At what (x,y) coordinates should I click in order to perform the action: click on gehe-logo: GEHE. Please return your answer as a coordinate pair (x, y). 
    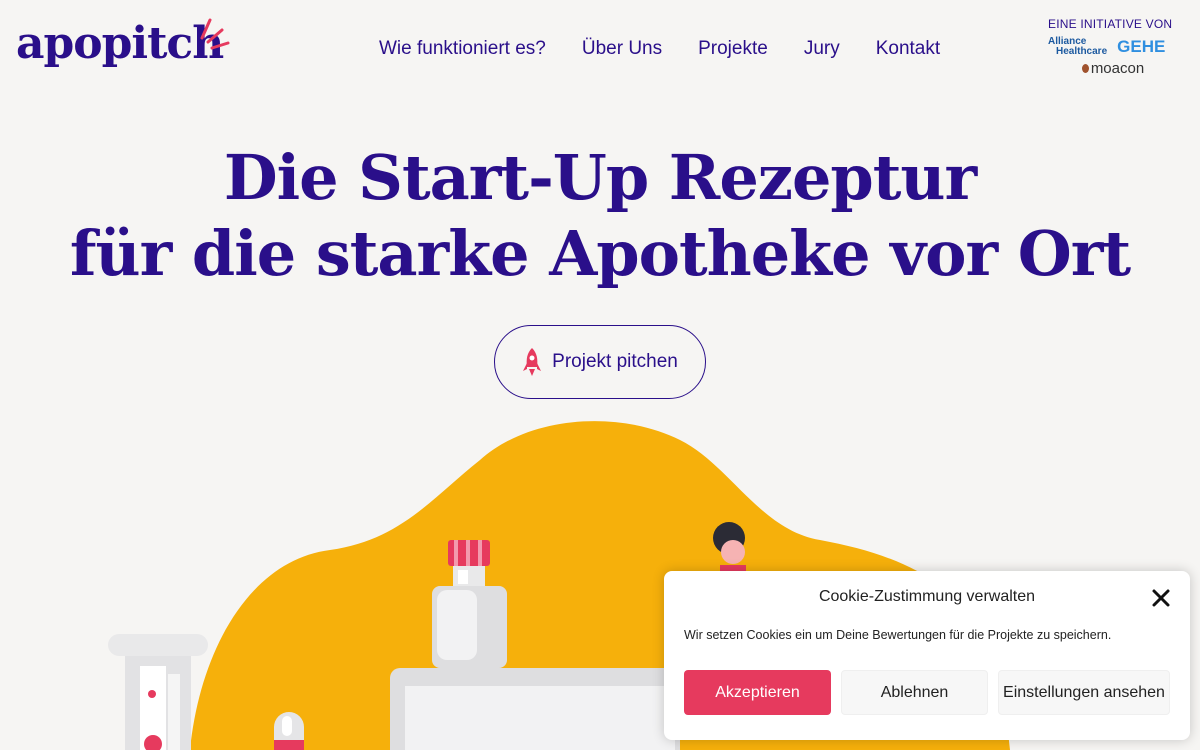
    Looking at the image, I should click on (1141, 47).